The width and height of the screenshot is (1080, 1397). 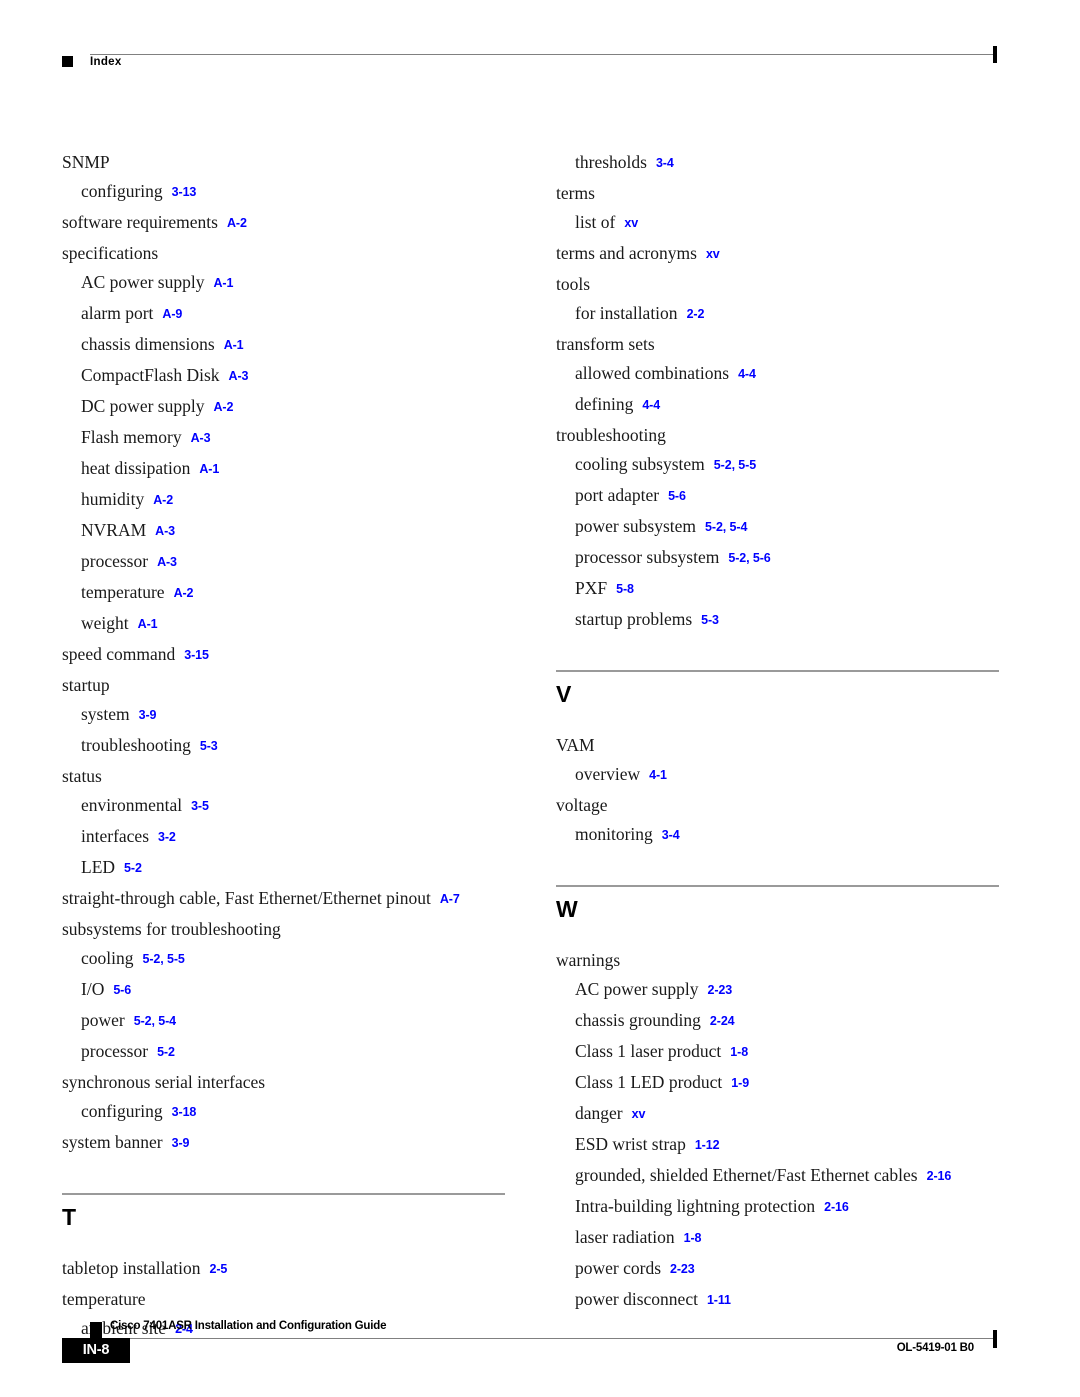 I want to click on index-entry: cooling subsystem 5-2, 5-5, so click(x=778, y=465).